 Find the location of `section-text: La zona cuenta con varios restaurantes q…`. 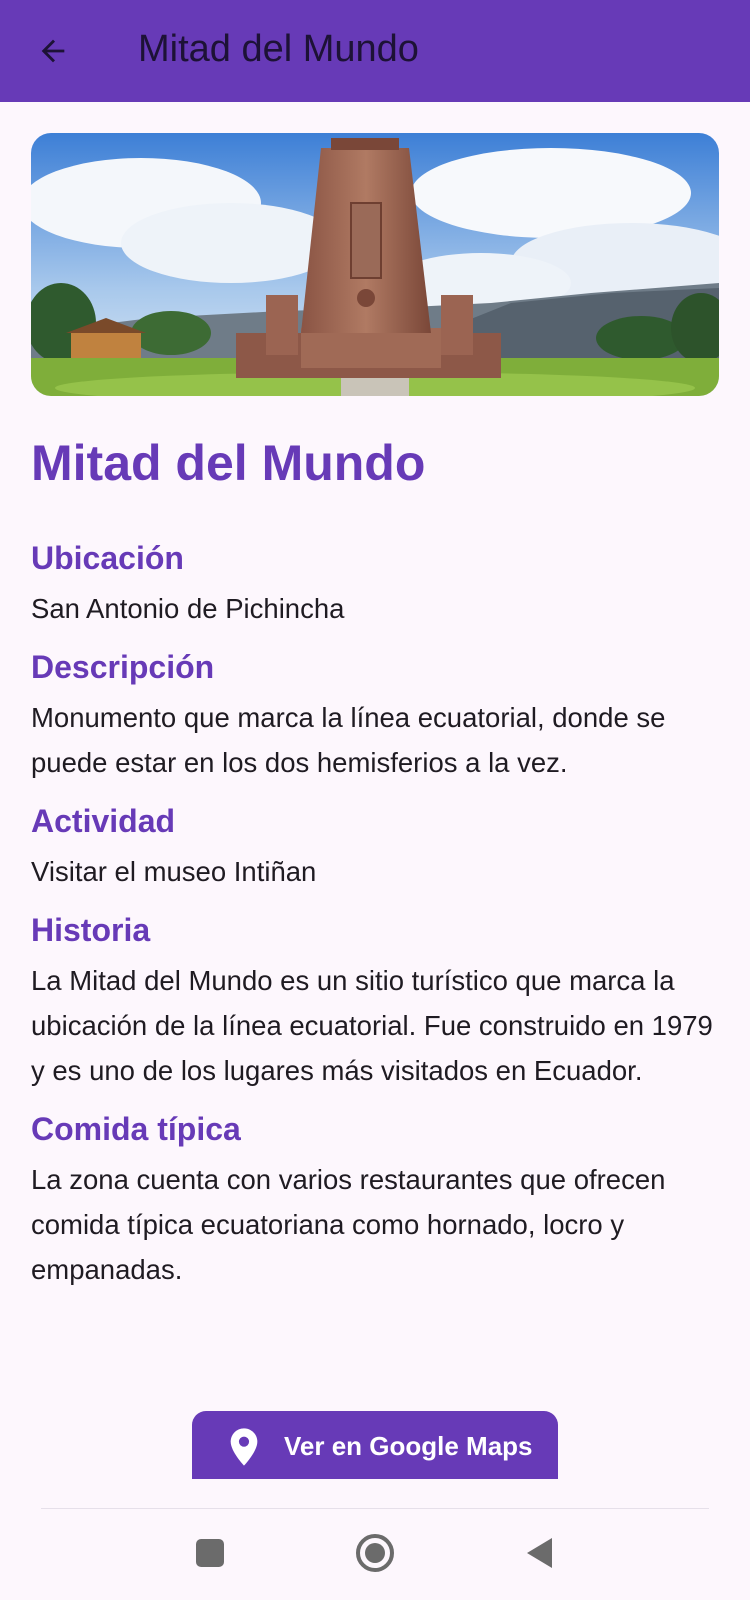

section-text: La zona cuenta con varios restaurantes q… is located at coordinates (348, 1224).